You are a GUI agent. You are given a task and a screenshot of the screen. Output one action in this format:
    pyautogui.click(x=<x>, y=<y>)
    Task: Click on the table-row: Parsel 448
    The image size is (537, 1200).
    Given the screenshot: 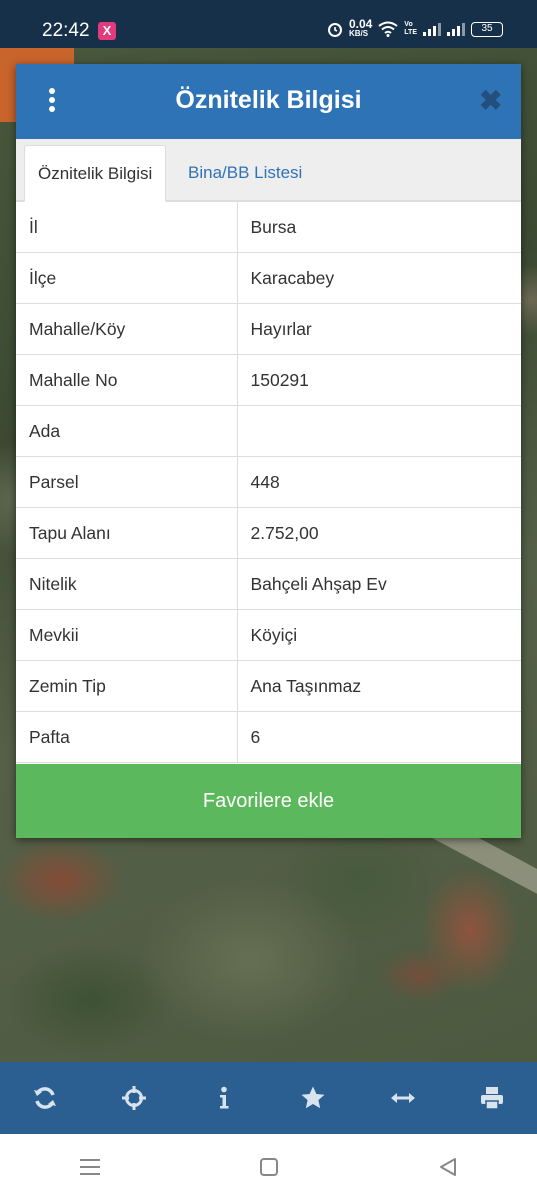 What is the action you would take?
    pyautogui.click(x=268, y=482)
    